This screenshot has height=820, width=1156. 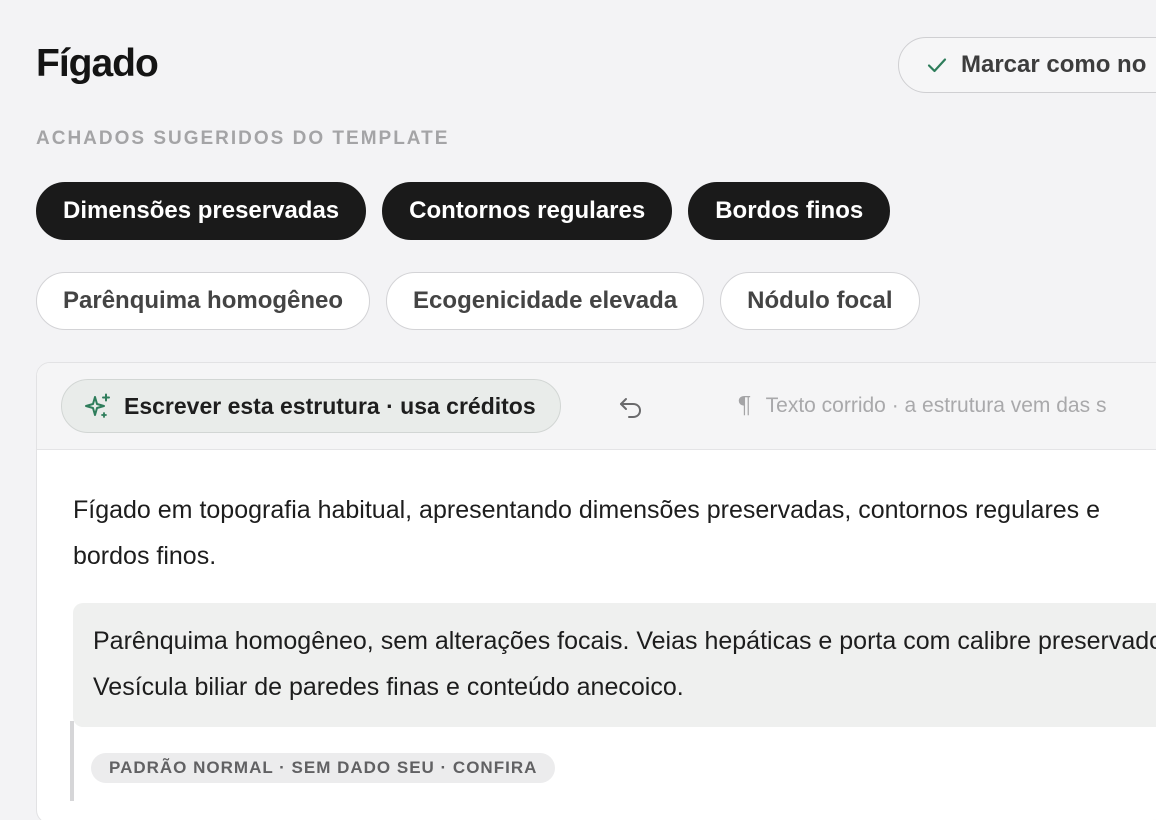 I want to click on chip-nodulo-focal: Nódulo focal, so click(x=820, y=301).